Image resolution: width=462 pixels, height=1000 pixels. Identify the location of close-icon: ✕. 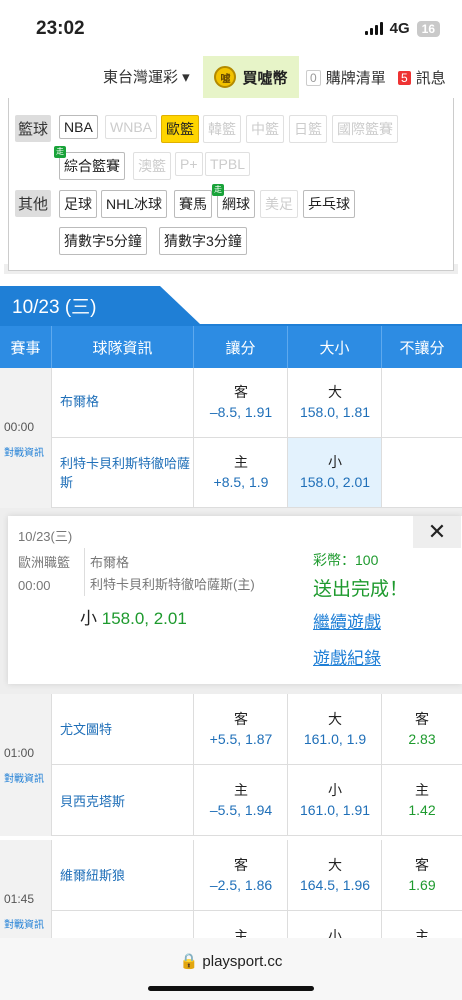
(437, 532).